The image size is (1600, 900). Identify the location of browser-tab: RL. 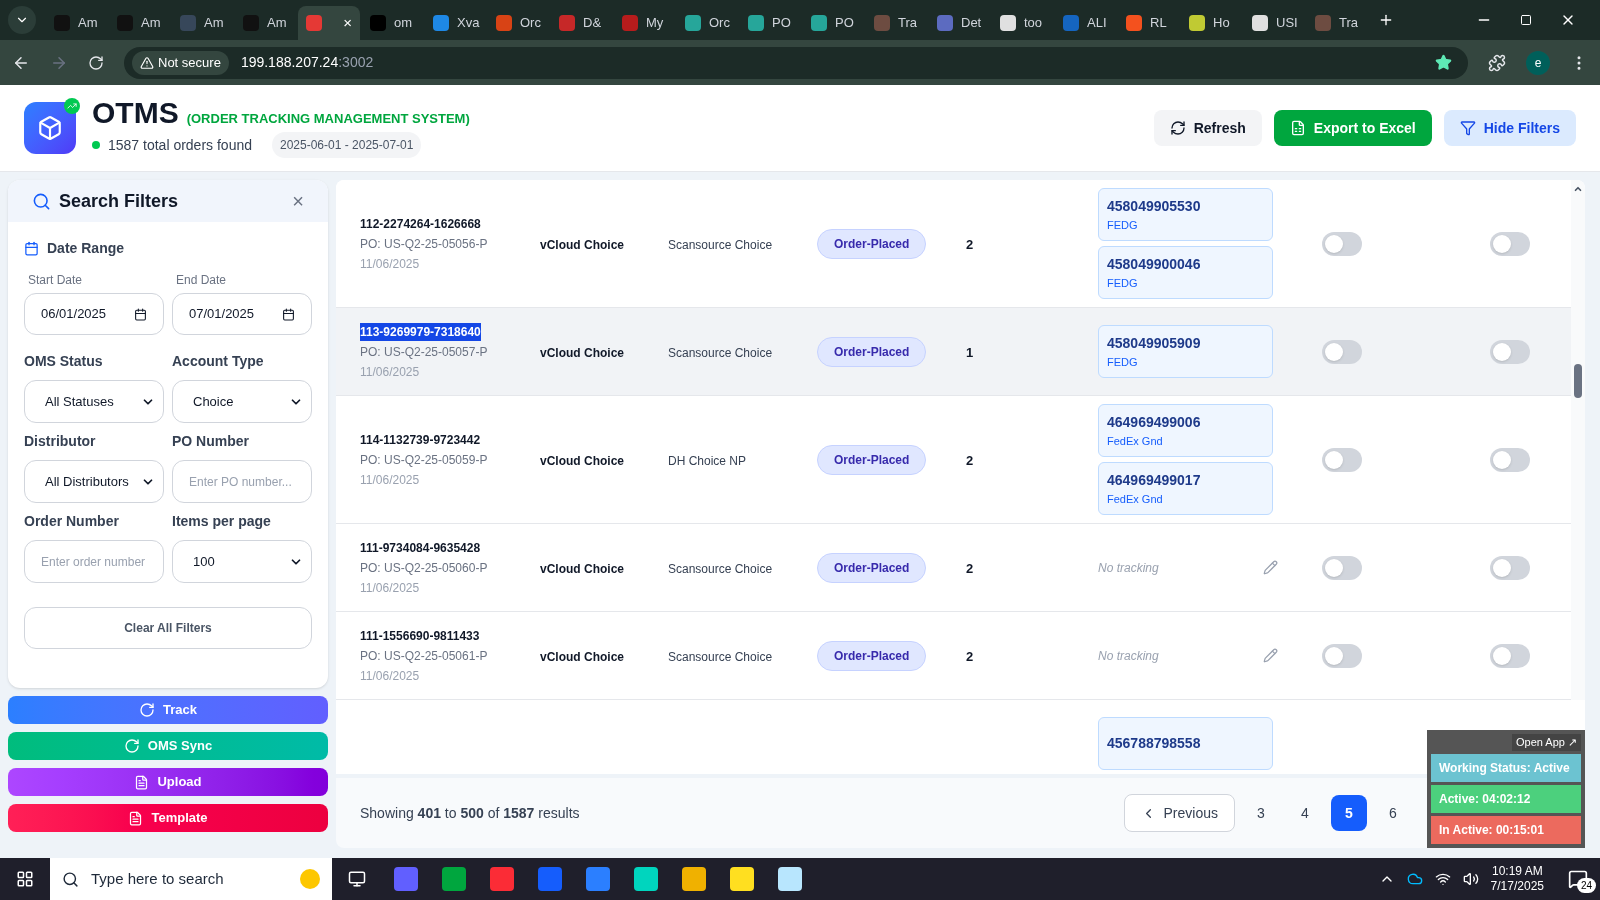
(1148, 23).